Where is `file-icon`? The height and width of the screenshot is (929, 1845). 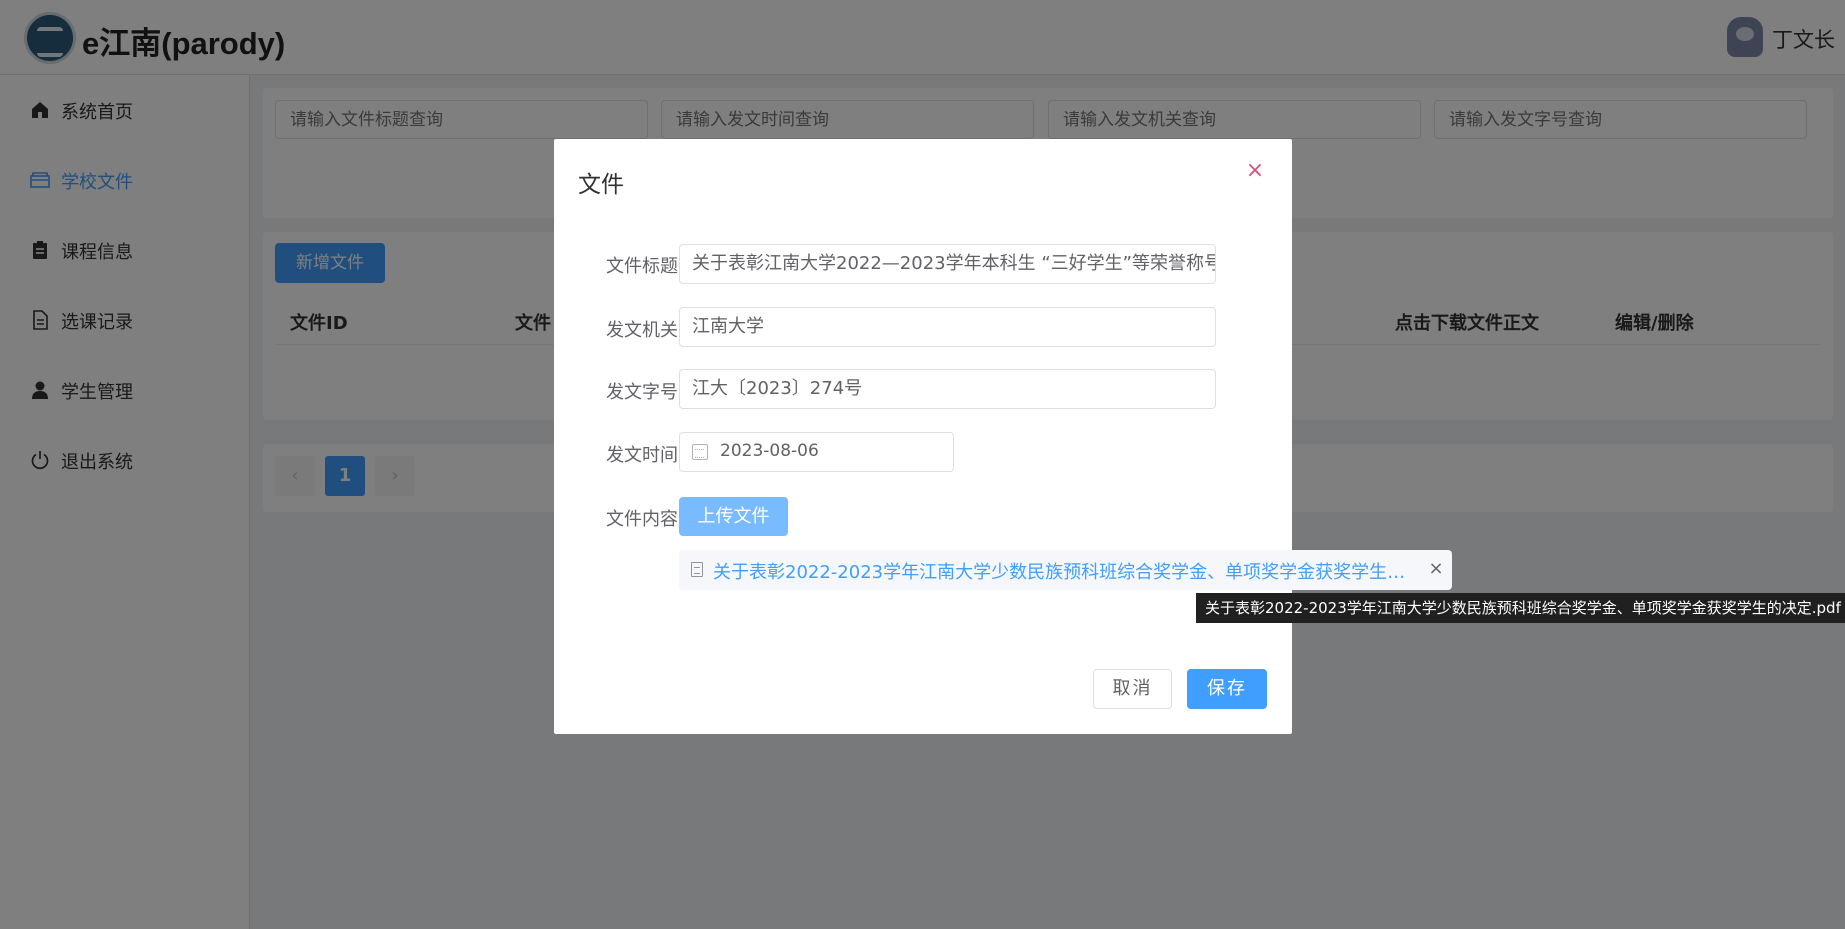 file-icon is located at coordinates (697, 569).